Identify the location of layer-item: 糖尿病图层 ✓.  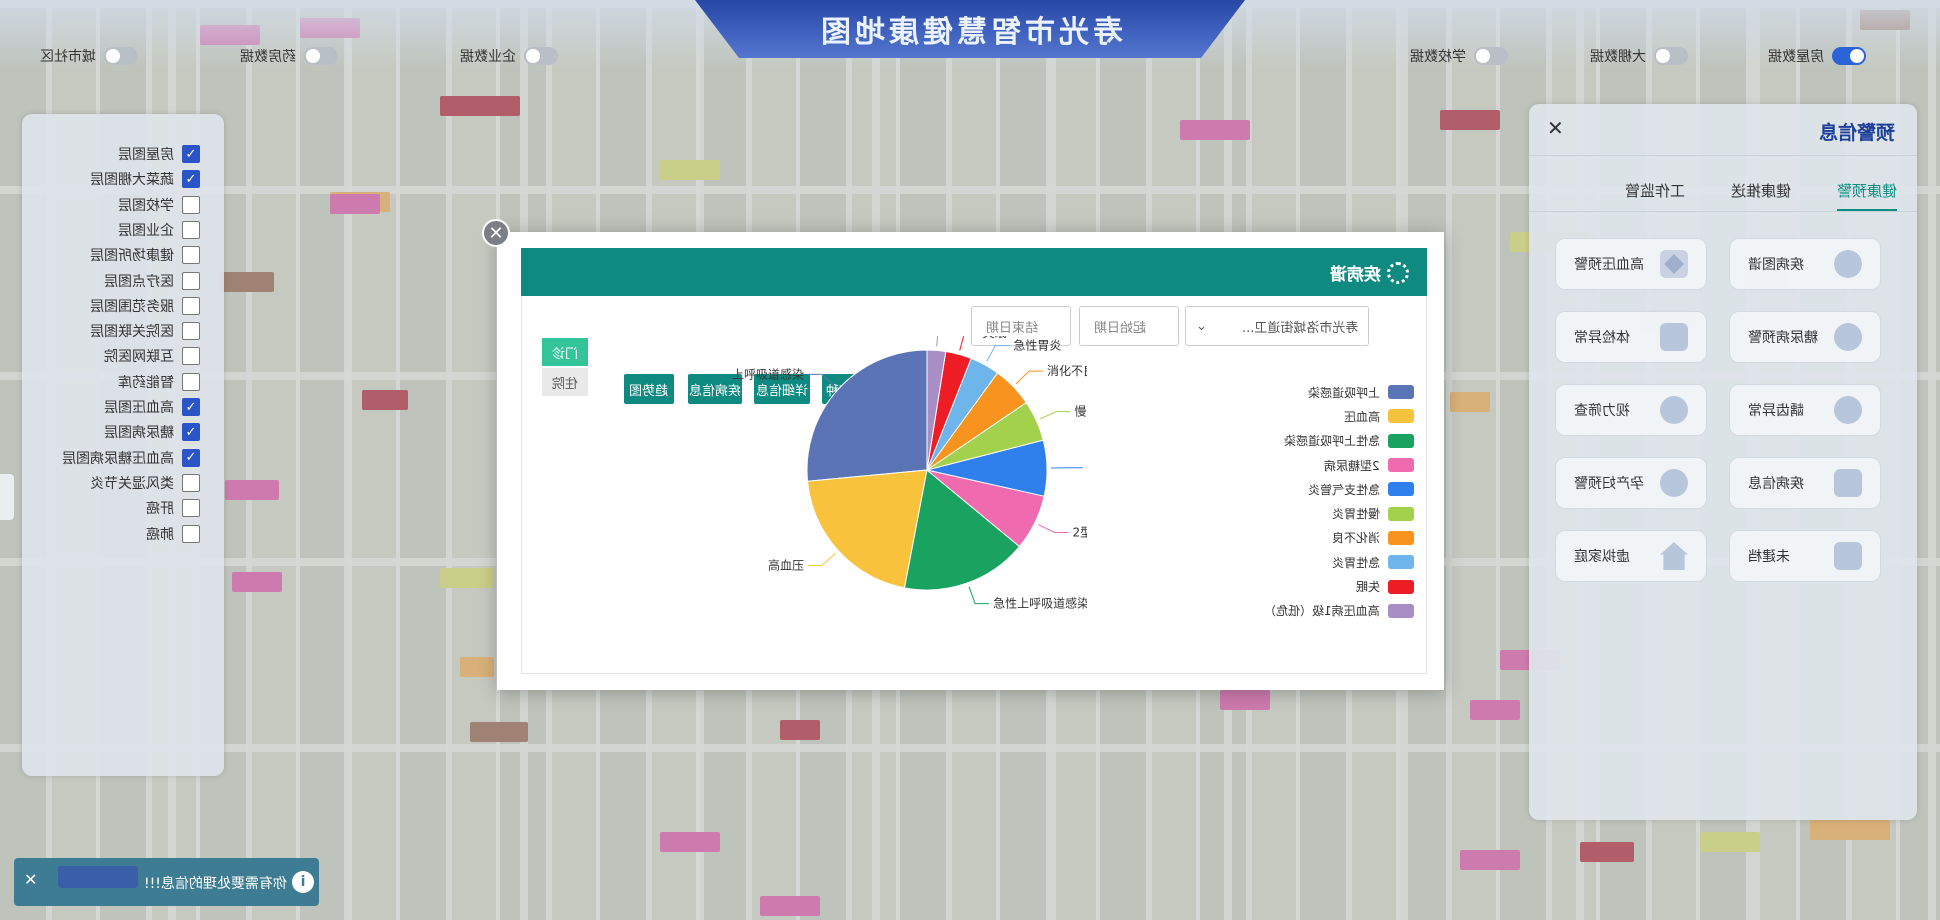
(152, 432).